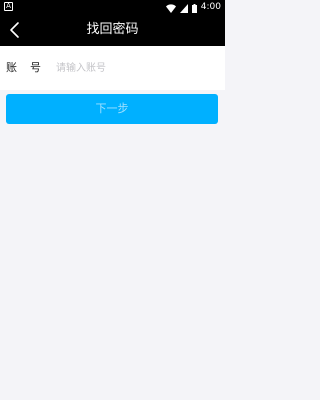  Describe the element at coordinates (112, 109) in the screenshot. I see `next-step-button: 下一步` at that location.